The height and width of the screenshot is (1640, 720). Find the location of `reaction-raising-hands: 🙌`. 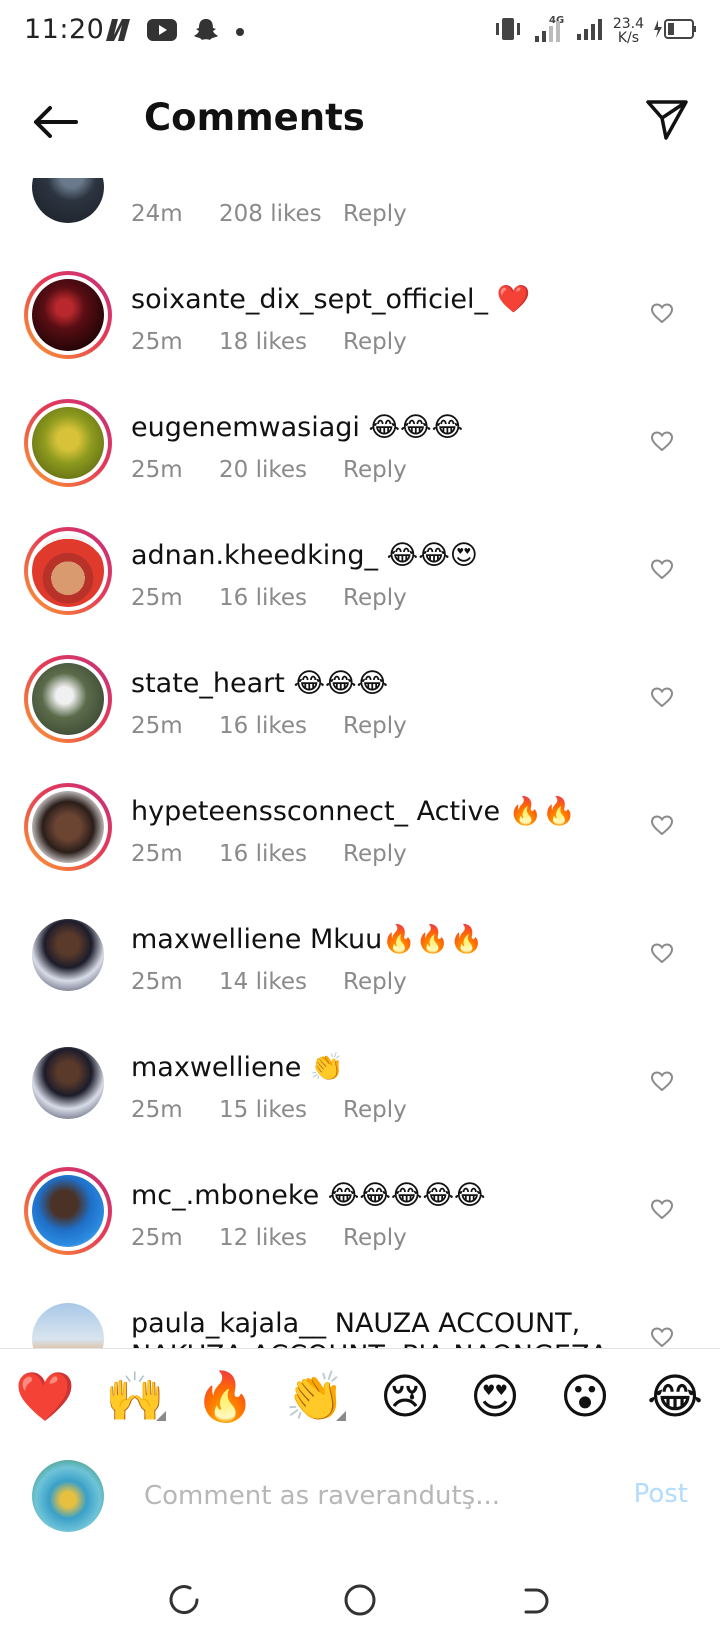

reaction-raising-hands: 🙌 is located at coordinates (135, 1397).